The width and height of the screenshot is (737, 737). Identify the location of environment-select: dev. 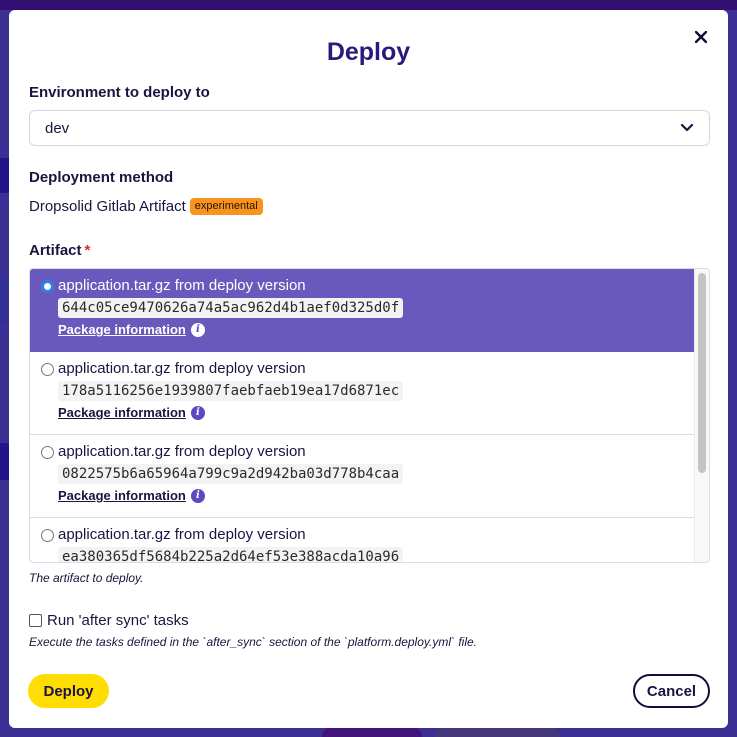
(369, 128).